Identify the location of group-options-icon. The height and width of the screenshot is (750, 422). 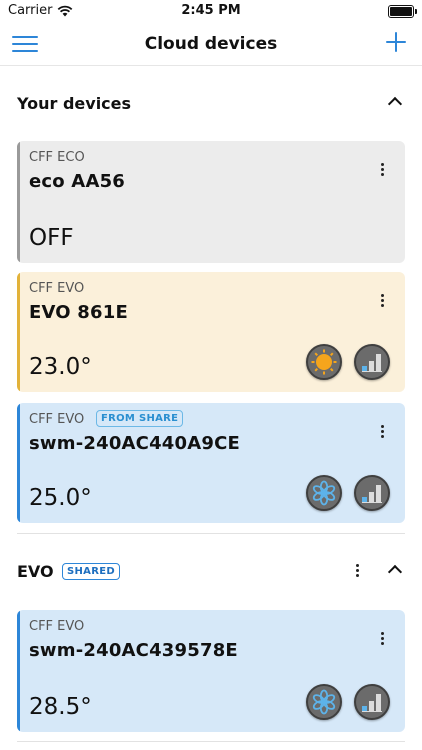
(358, 572).